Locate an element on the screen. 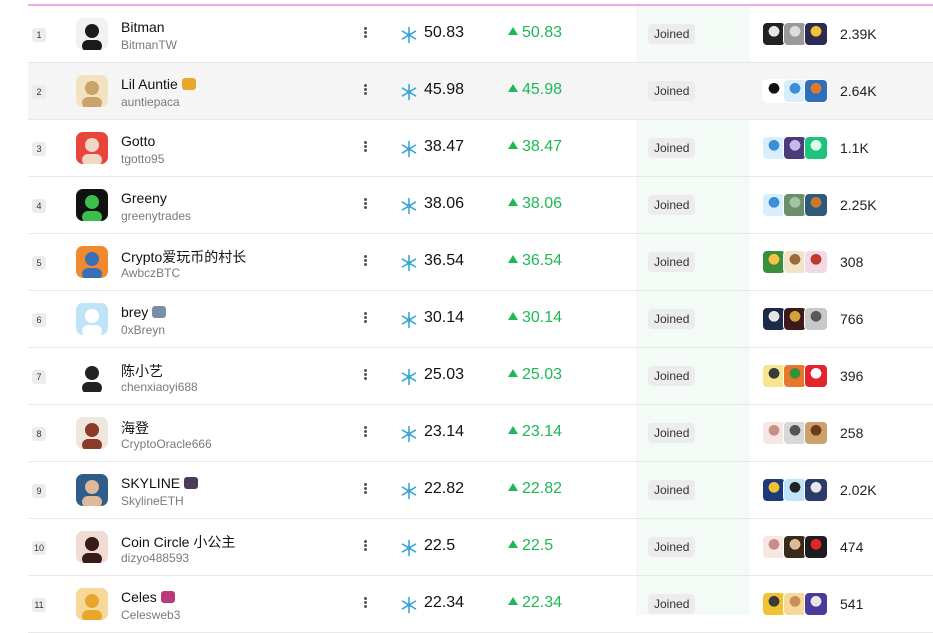 This screenshot has width=933, height=633. score-value: 45.98 is located at coordinates (444, 89).